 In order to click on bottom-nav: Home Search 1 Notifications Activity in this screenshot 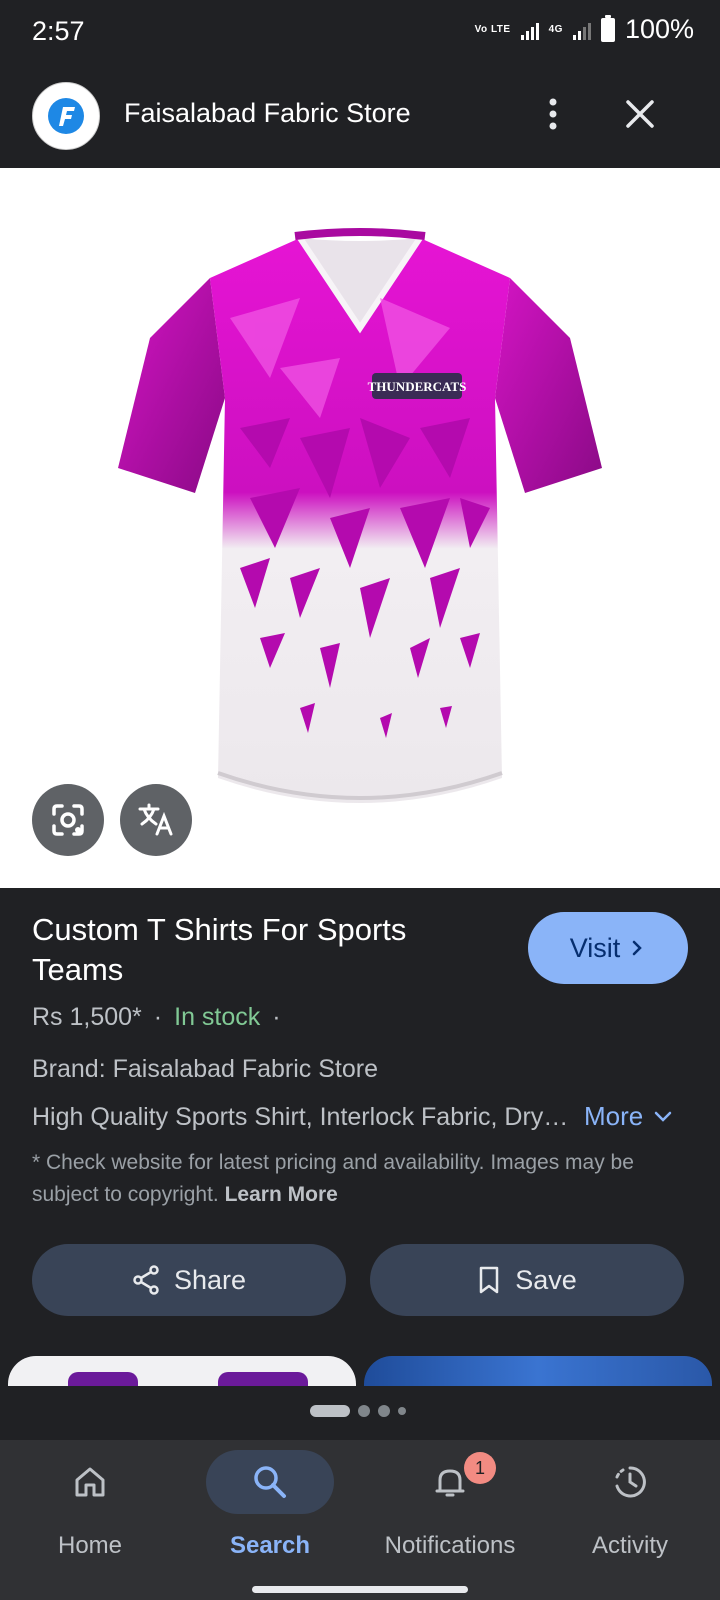, I will do `click(360, 1520)`.